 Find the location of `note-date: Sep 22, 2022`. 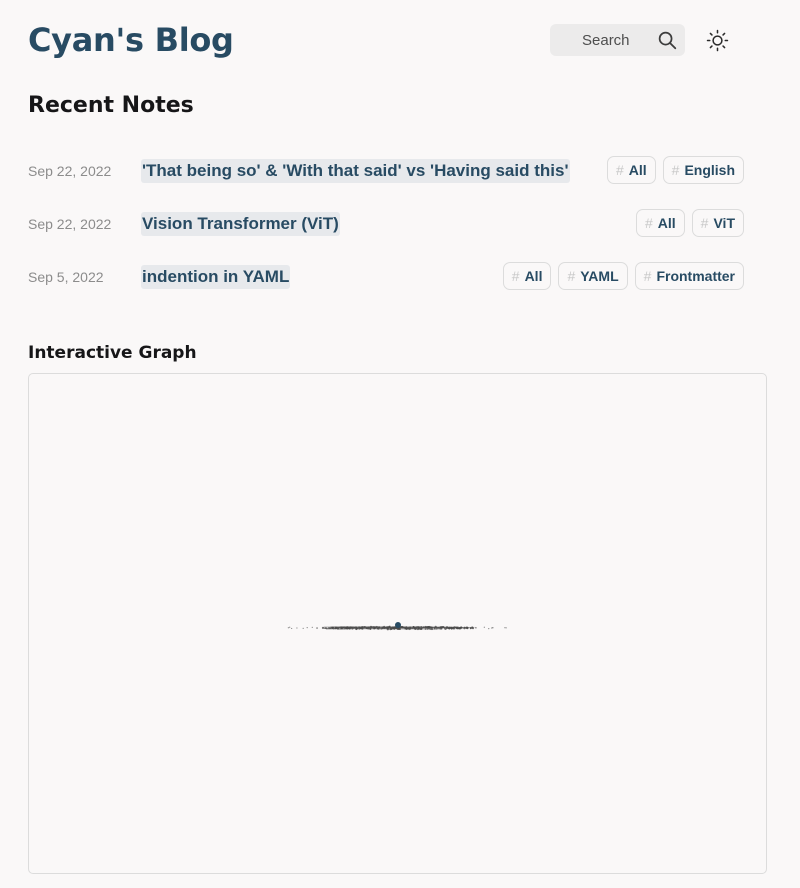

note-date: Sep 22, 2022 is located at coordinates (70, 224).